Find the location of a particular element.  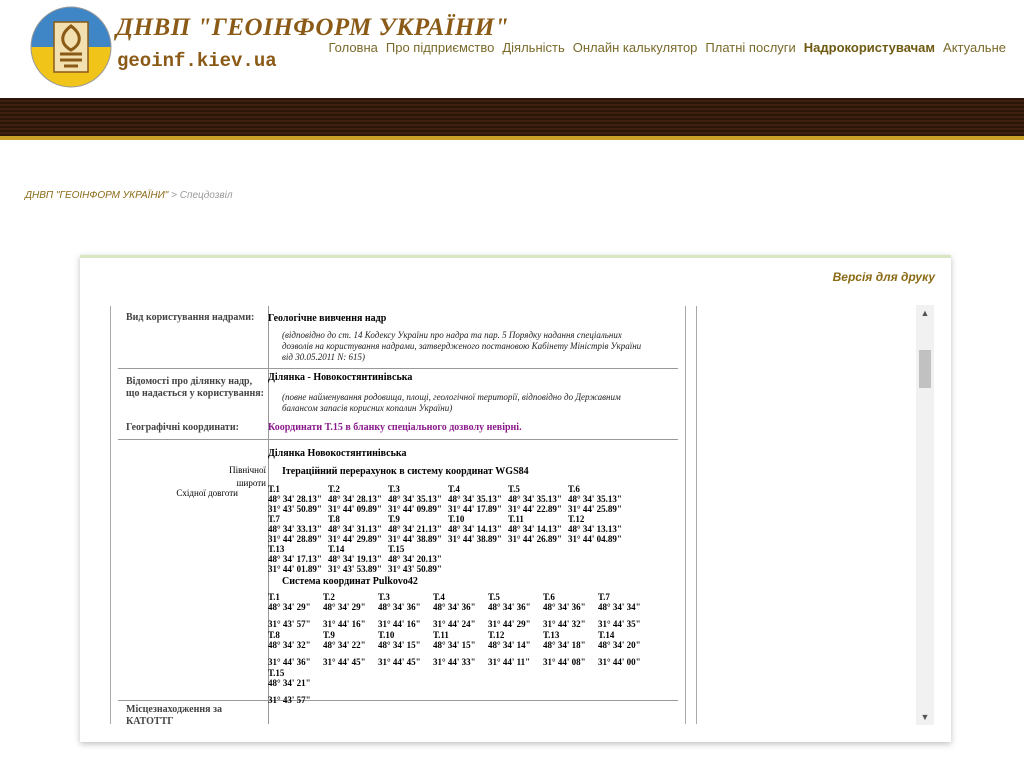

point-name: Т.7 is located at coordinates (604, 597).